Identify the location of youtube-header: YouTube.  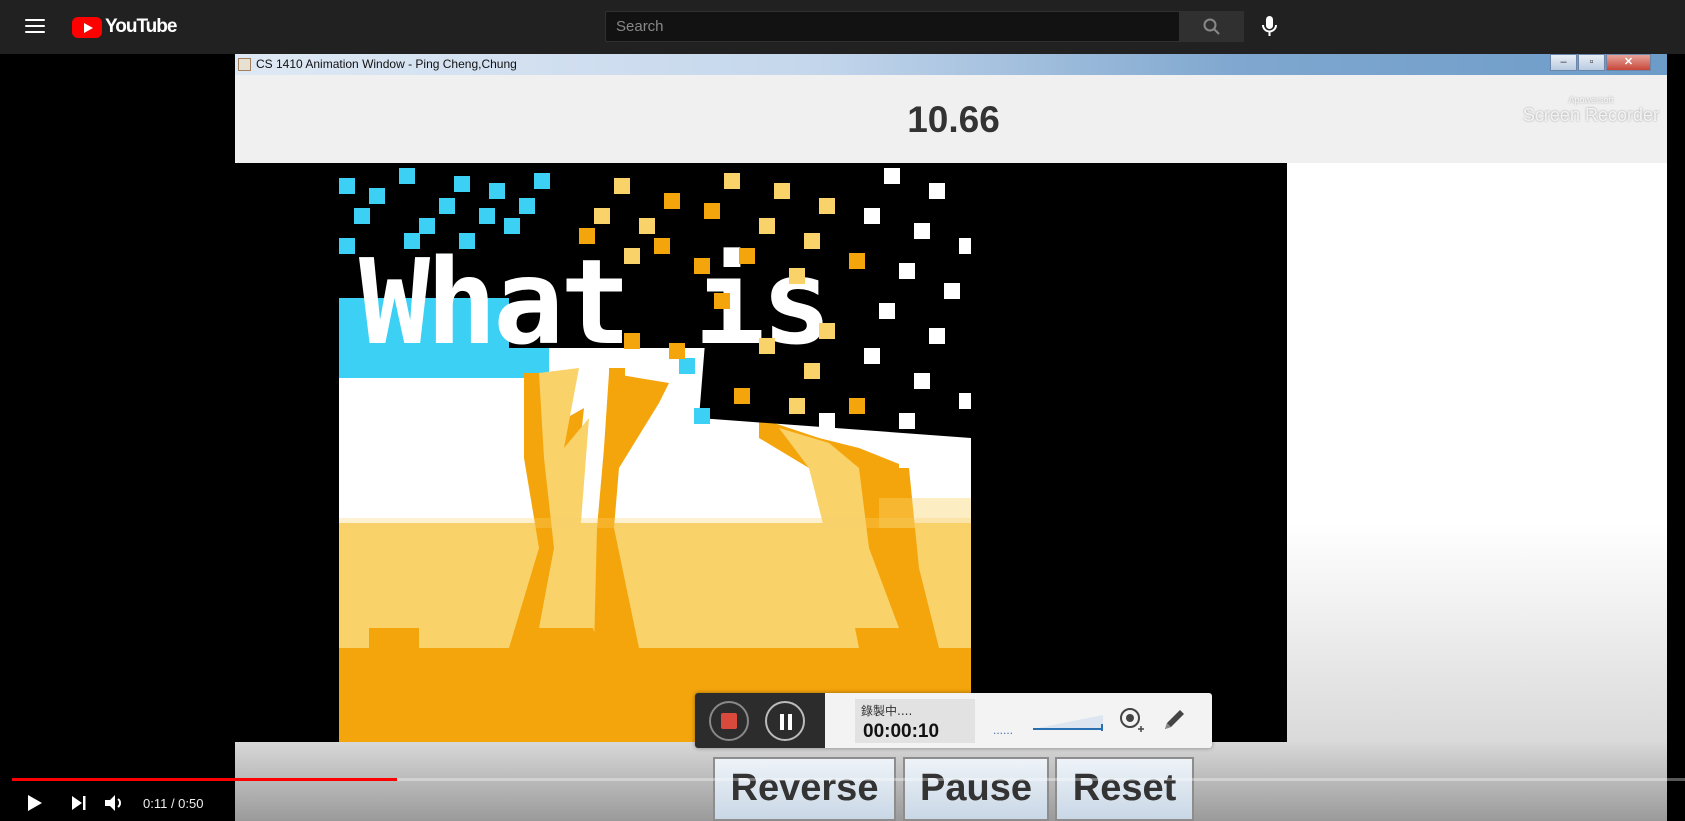
(842, 27).